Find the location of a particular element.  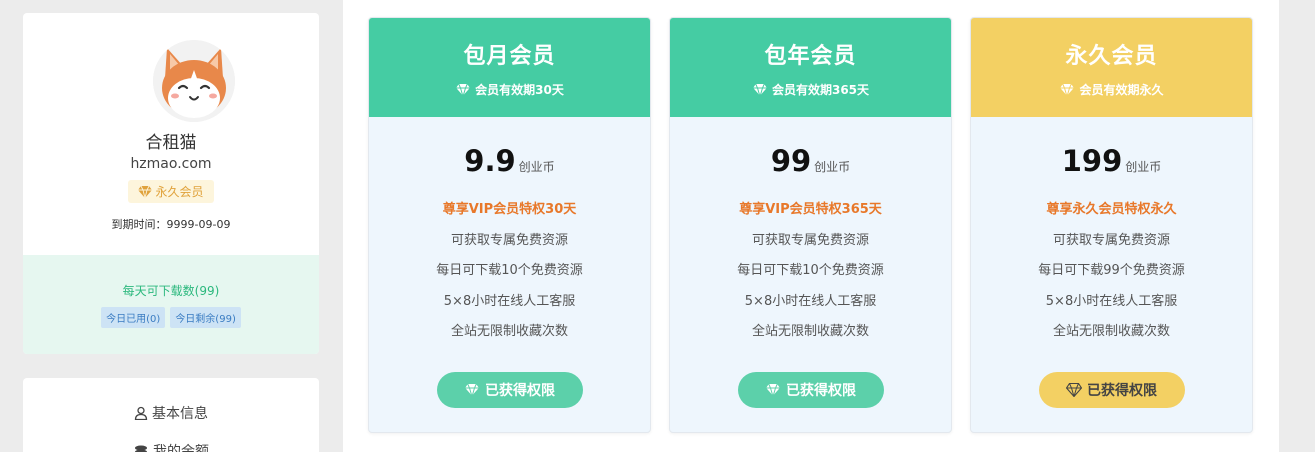

plan-feature: 尊享VIP会员特权30天 is located at coordinates (509, 209).